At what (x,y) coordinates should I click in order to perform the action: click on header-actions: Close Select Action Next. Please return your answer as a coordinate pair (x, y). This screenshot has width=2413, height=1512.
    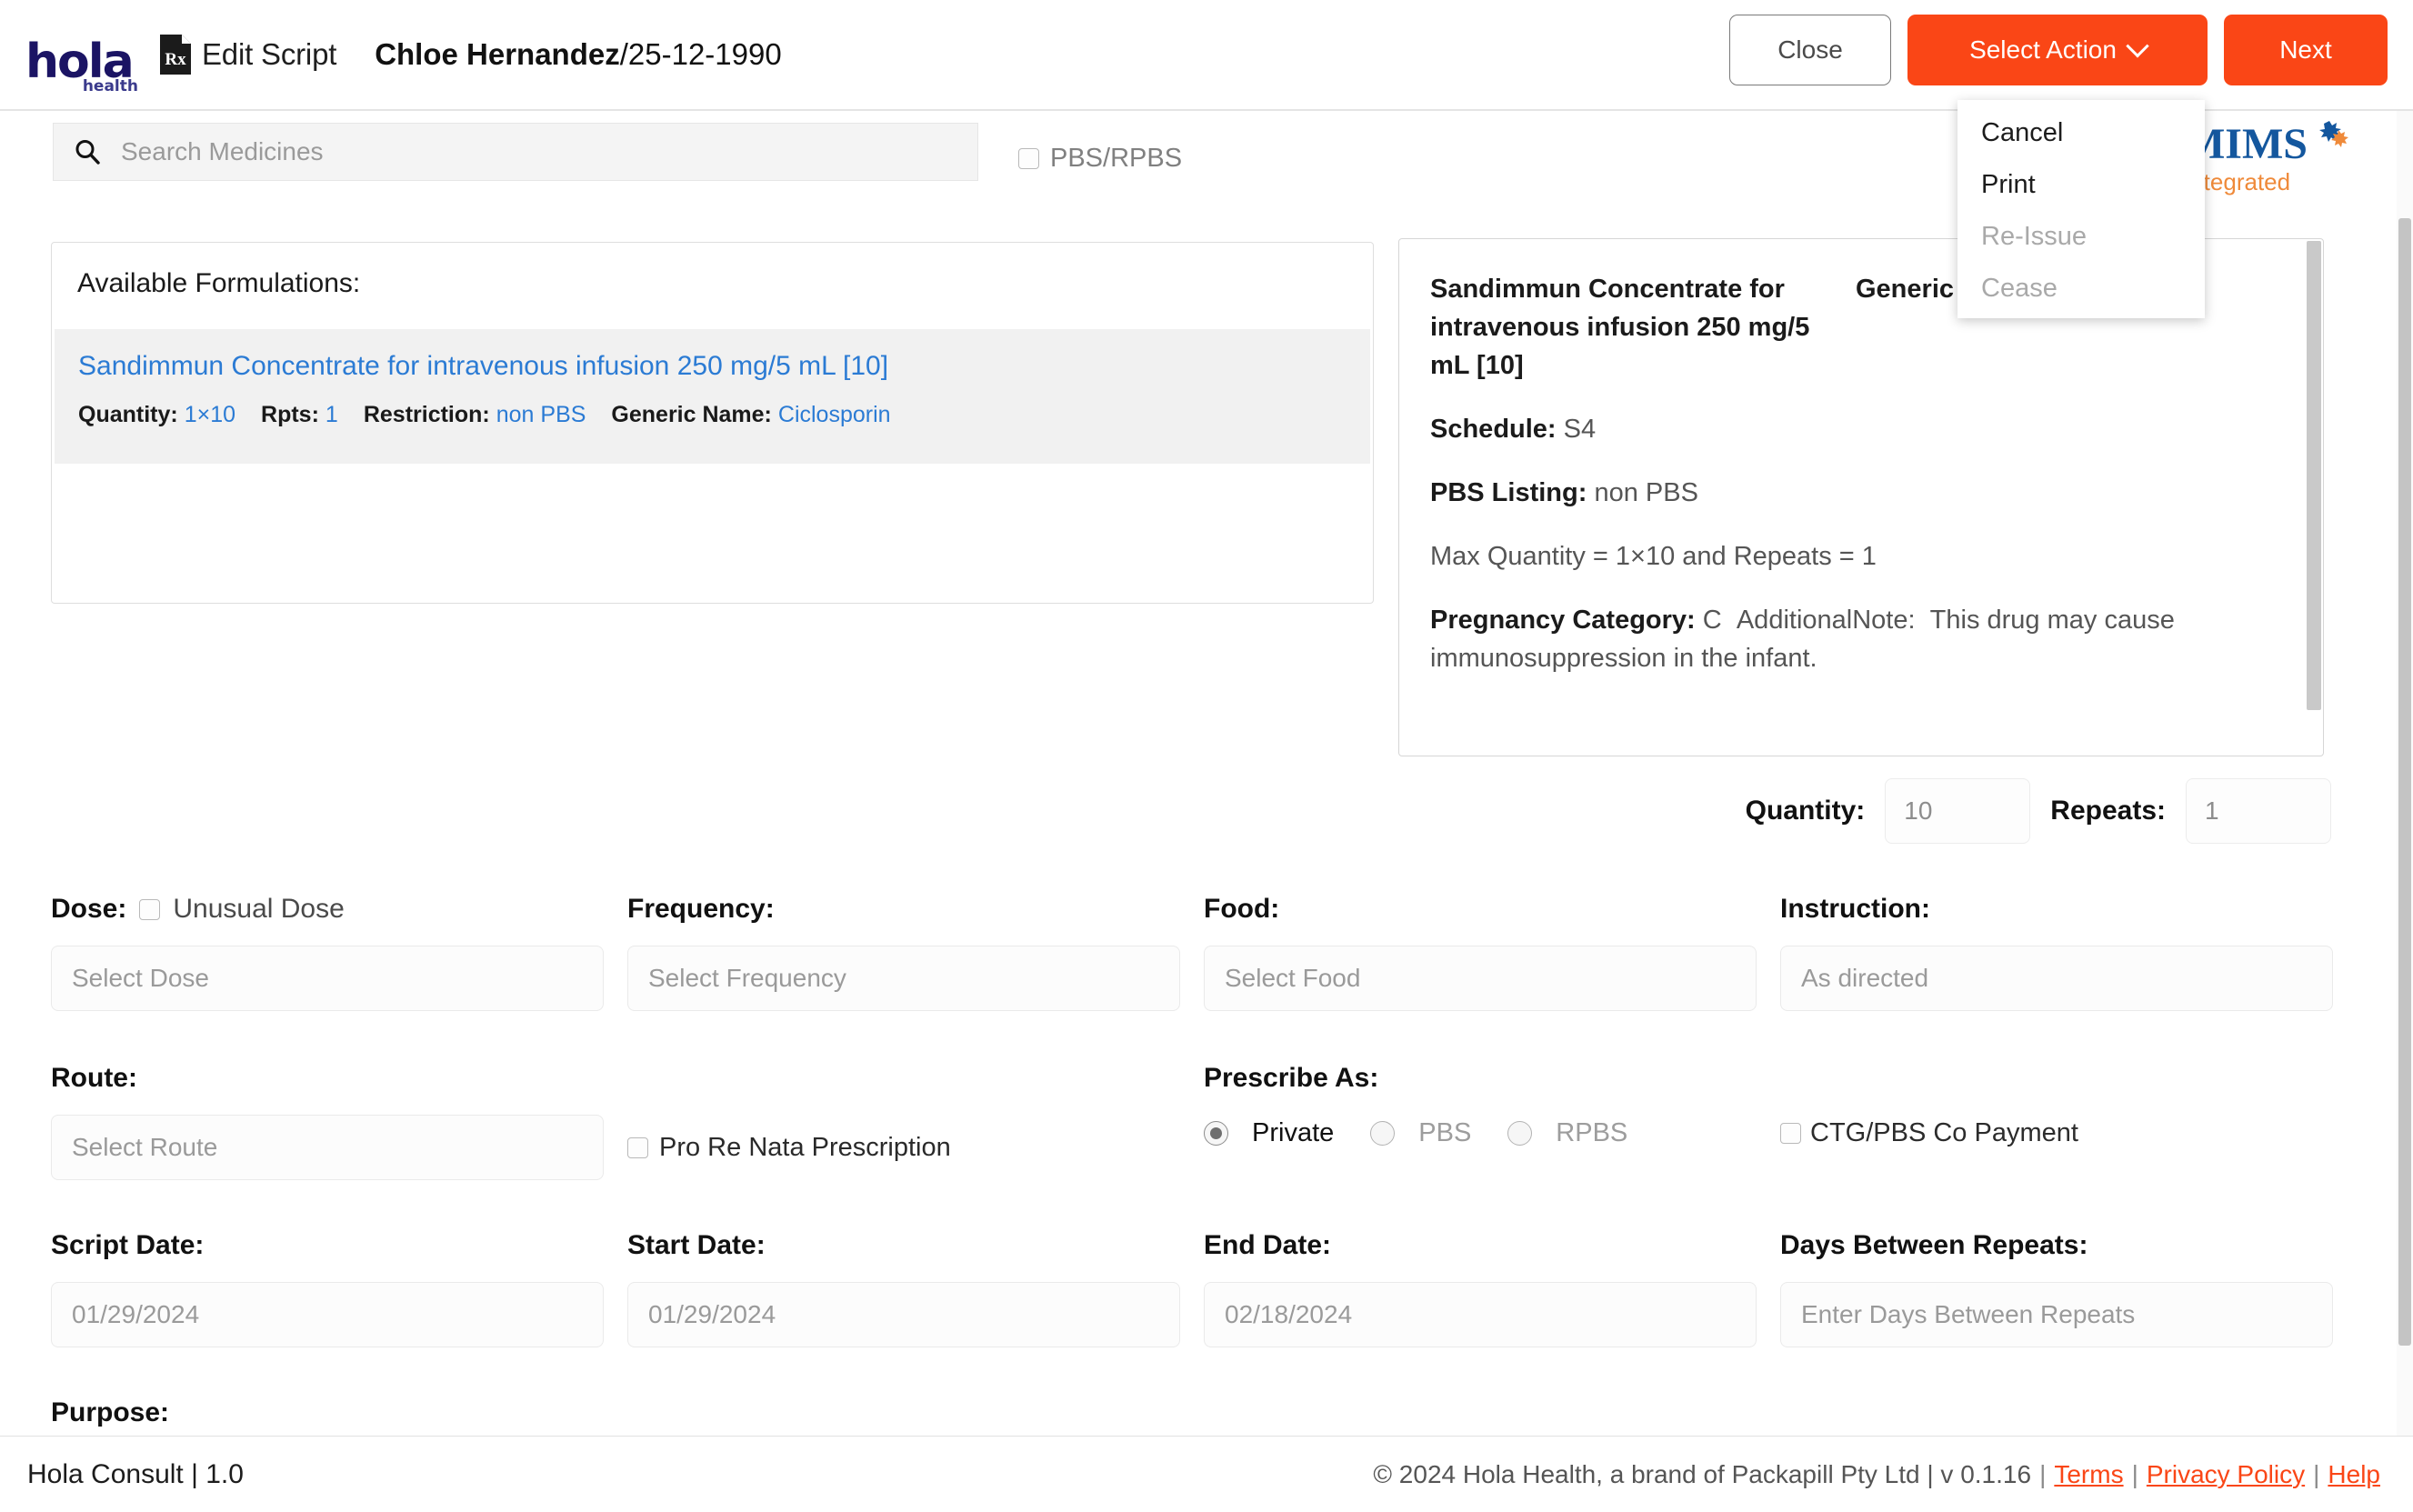
    Looking at the image, I should click on (2058, 50).